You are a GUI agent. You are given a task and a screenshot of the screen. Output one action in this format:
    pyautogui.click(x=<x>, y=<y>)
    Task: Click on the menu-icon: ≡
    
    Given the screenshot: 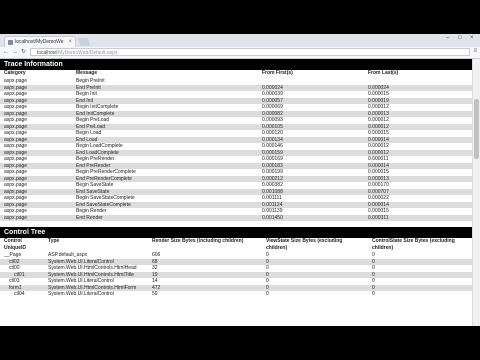 What is the action you would take?
    pyautogui.click(x=475, y=51)
    